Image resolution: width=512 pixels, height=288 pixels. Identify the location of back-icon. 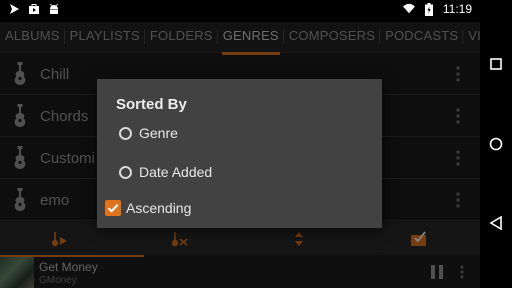
(496, 223).